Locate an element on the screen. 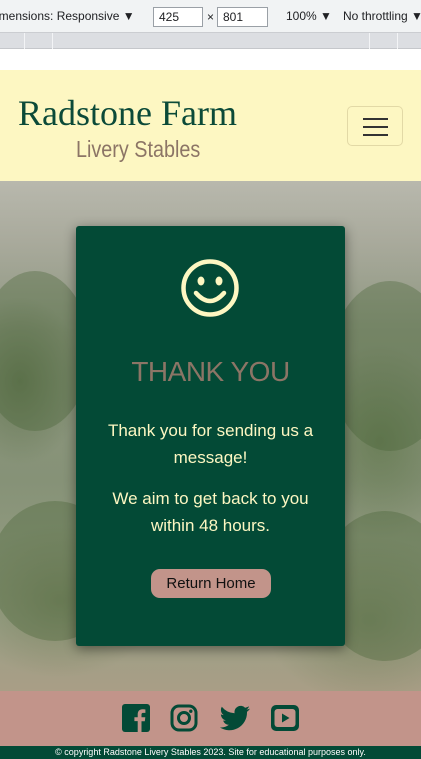 The height and width of the screenshot is (759, 421). smiley-face-icon is located at coordinates (210, 288).